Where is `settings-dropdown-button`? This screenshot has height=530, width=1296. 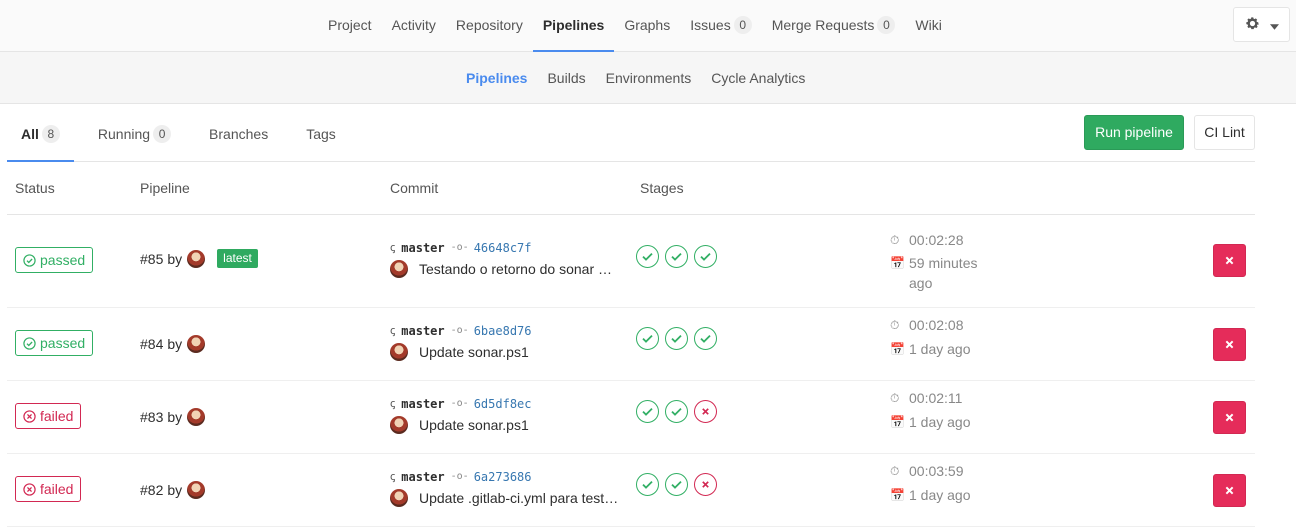
settings-dropdown-button is located at coordinates (1261, 24).